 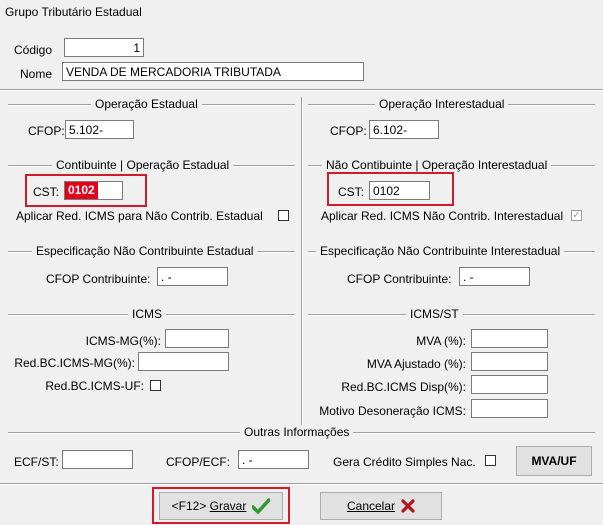 I want to click on top-separator, so click(x=301, y=90).